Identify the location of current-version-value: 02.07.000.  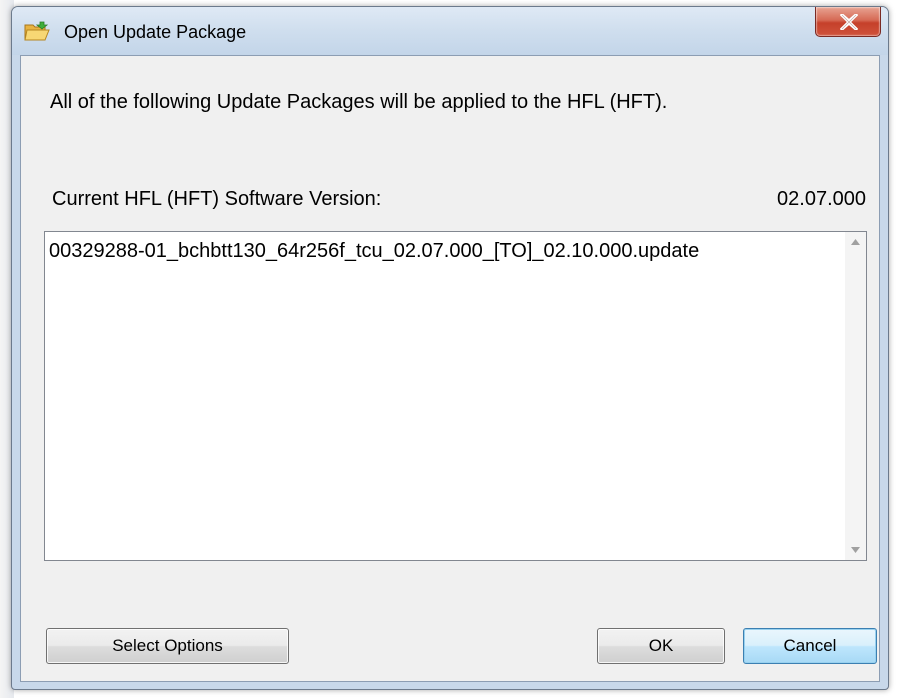
(821, 199).